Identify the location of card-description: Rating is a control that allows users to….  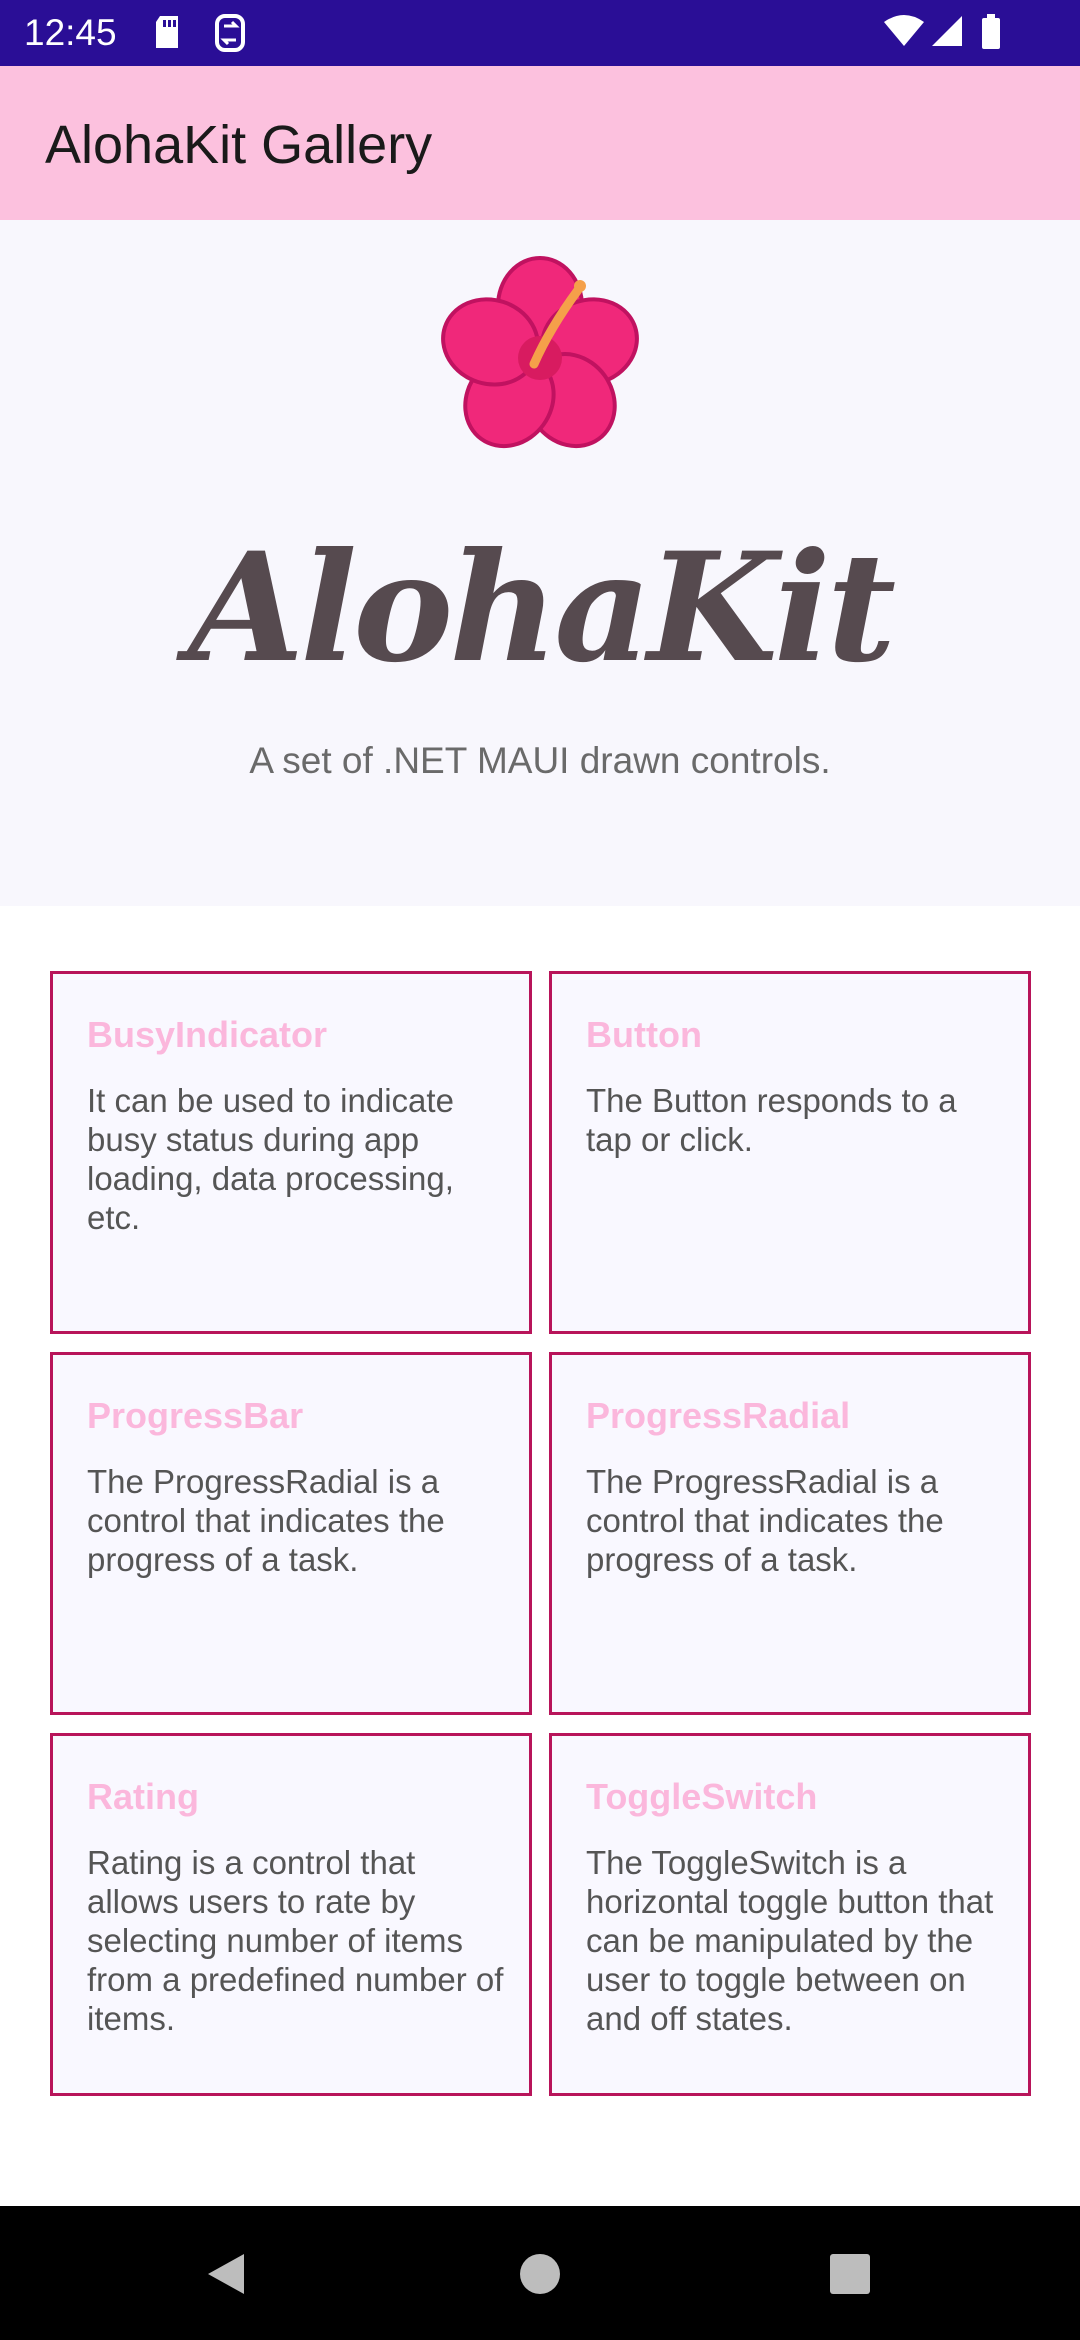
(295, 1940).